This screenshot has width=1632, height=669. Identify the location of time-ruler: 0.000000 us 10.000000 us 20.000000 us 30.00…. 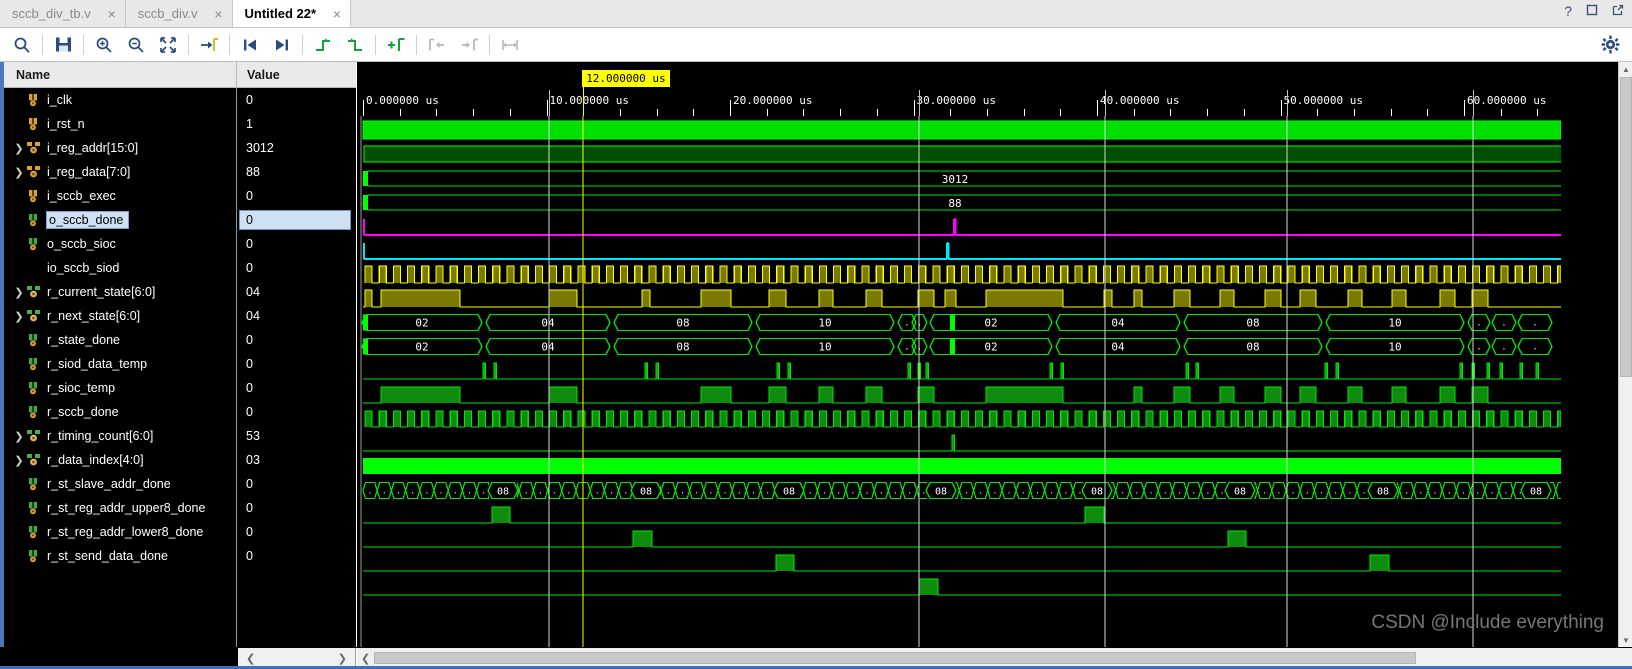
(959, 103).